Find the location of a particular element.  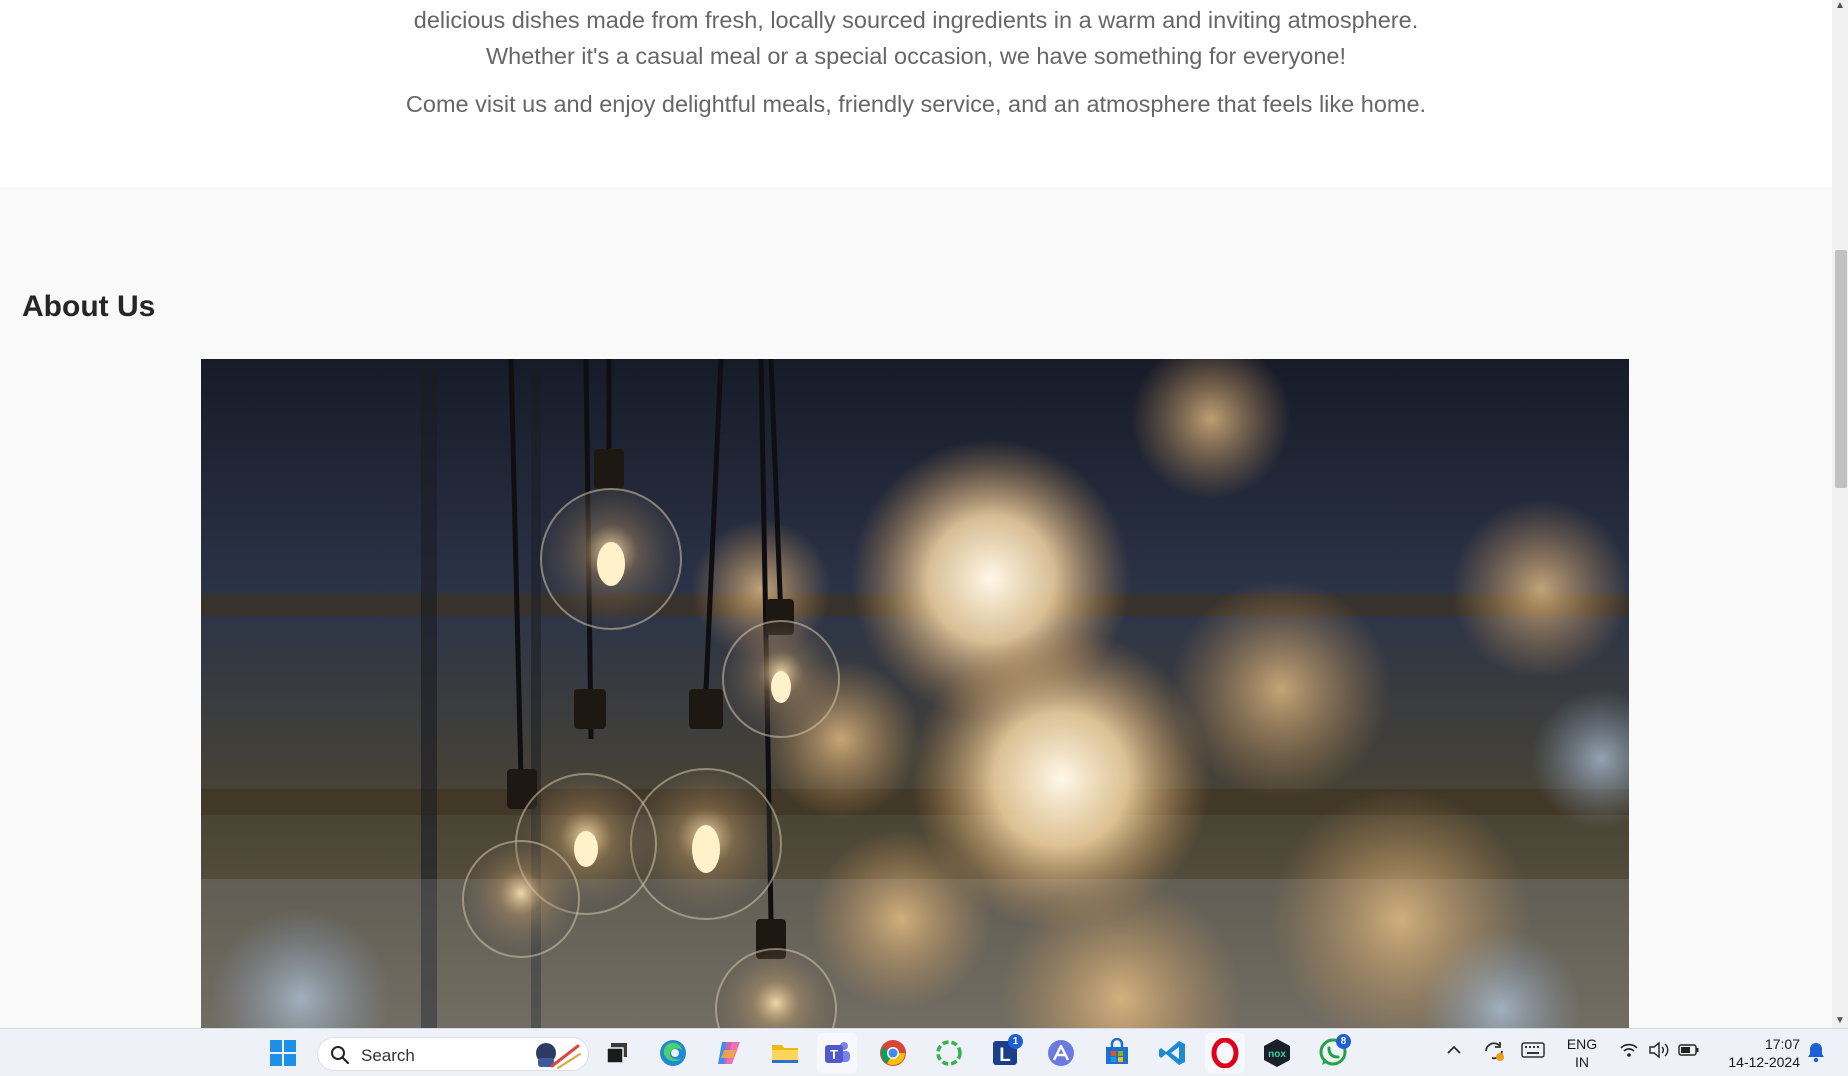

windows-logo-icon is located at coordinates (283, 1053).